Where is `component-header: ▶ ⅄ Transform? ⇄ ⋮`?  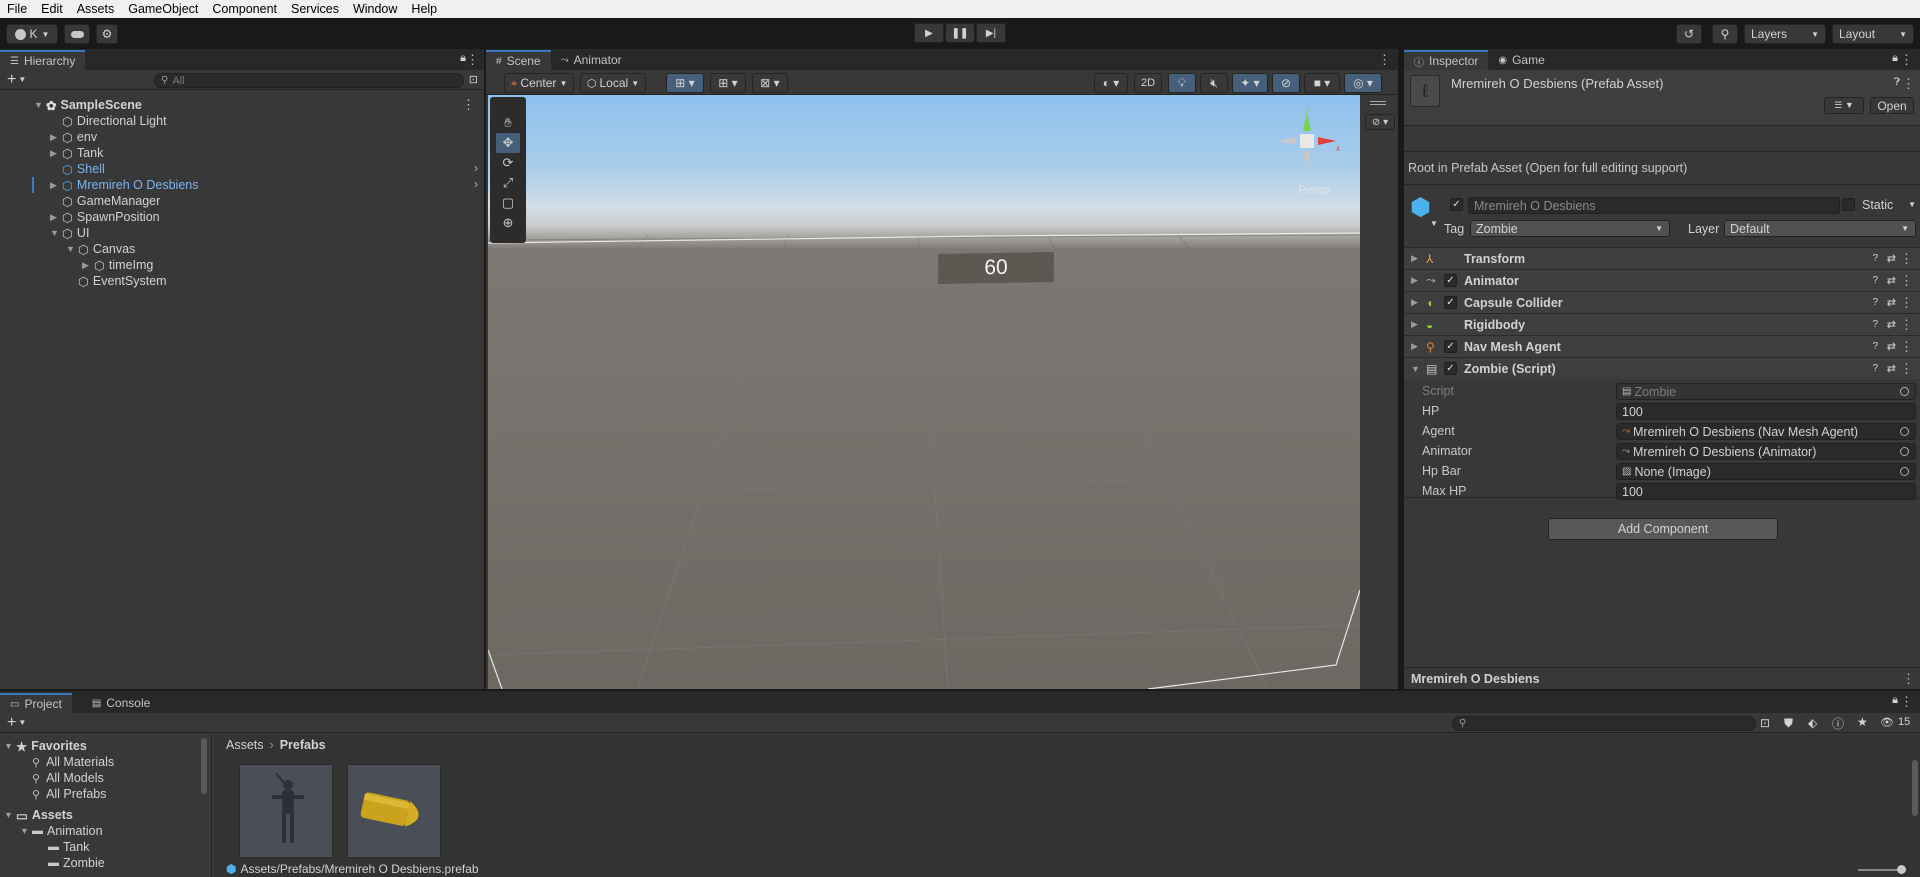
component-header: ▶ ⅄ Transform? ⇄ ⋮ is located at coordinates (1662, 258).